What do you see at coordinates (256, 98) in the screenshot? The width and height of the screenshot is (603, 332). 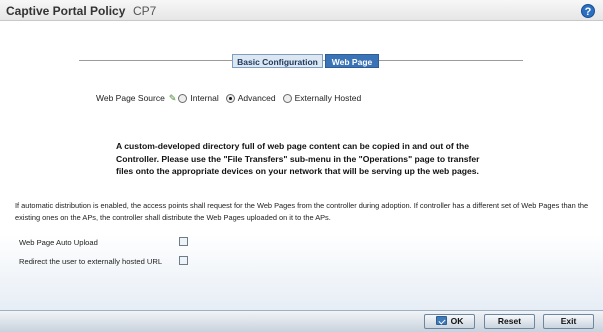 I see `source-advanced-label: Advanced` at bounding box center [256, 98].